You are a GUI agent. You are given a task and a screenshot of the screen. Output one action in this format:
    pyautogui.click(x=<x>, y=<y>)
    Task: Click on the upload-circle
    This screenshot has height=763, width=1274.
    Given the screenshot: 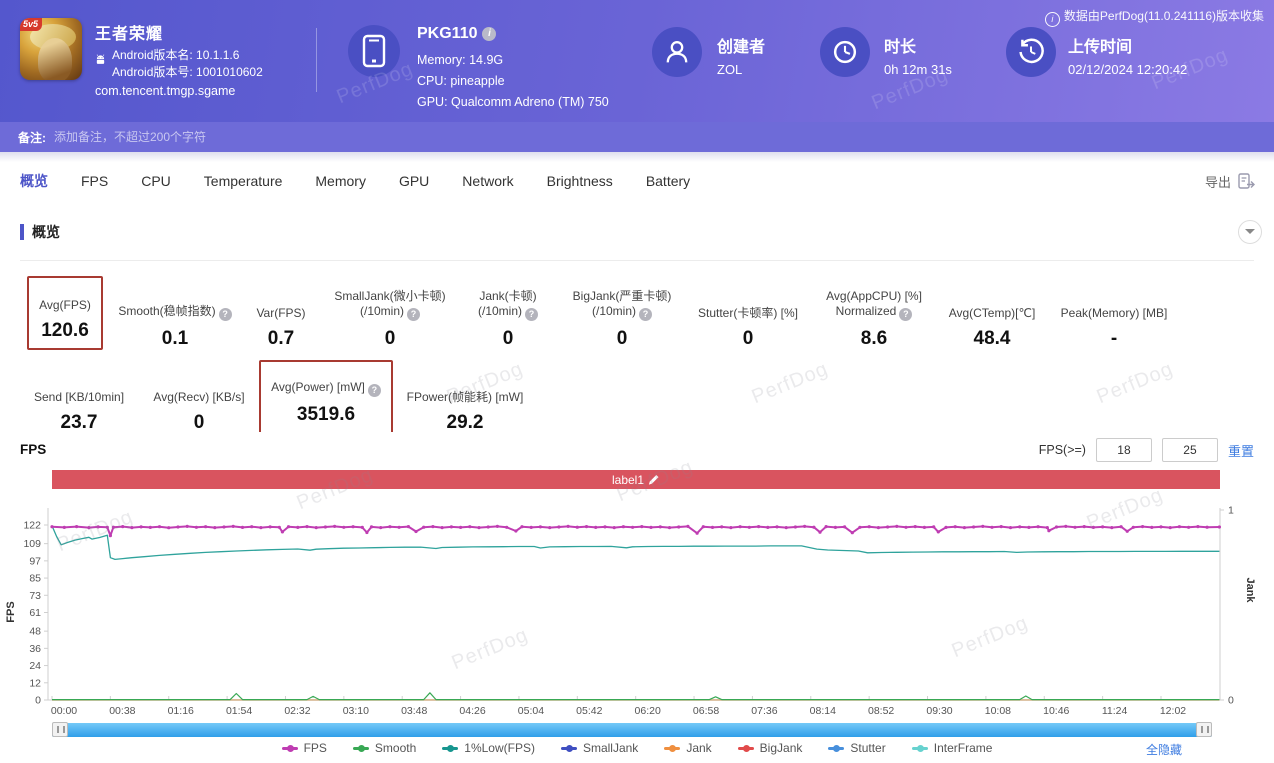 What is the action you would take?
    pyautogui.click(x=1031, y=52)
    